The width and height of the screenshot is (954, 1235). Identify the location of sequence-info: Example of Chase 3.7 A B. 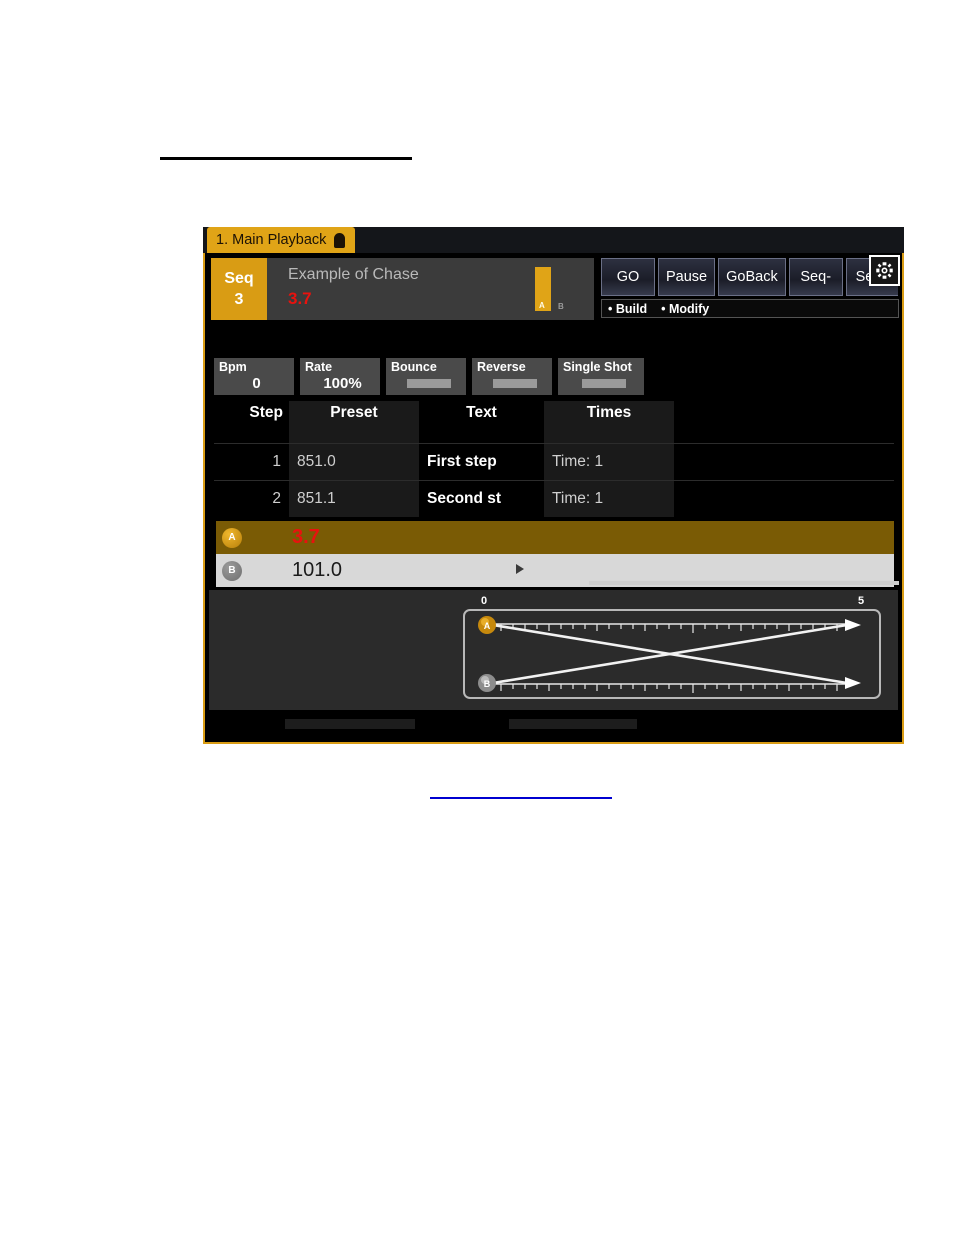
(430, 289).